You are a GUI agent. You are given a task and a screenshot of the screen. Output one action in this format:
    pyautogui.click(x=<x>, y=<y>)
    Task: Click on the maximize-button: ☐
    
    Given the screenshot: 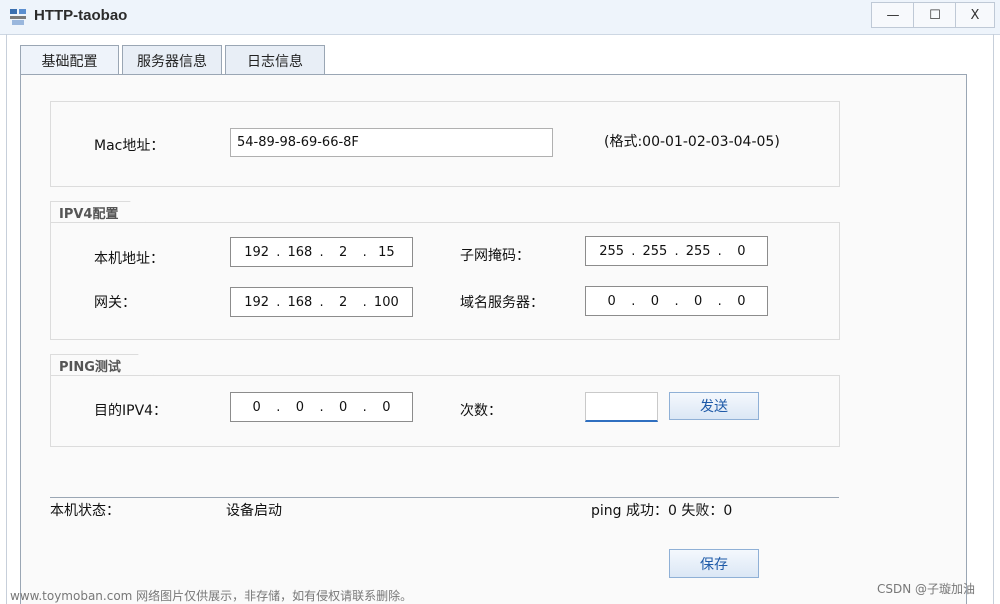 What is the action you would take?
    pyautogui.click(x=935, y=15)
    